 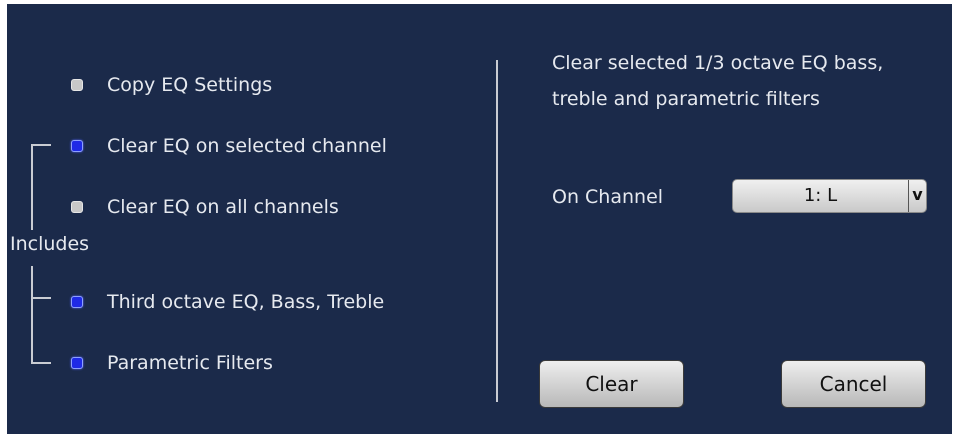 I want to click on channel-select: 1: L v, so click(x=829, y=196).